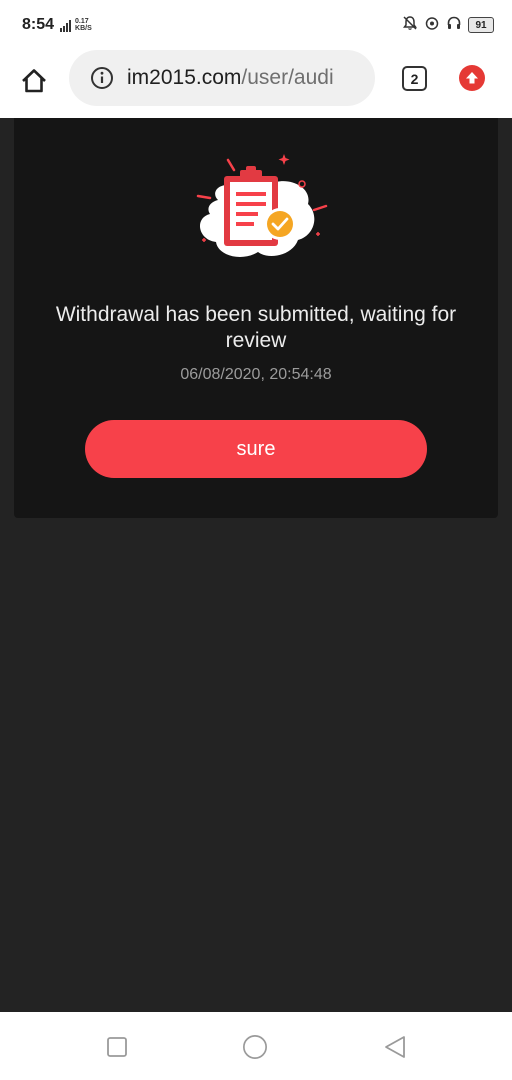  I want to click on system-nav-bar, so click(256, 1046).